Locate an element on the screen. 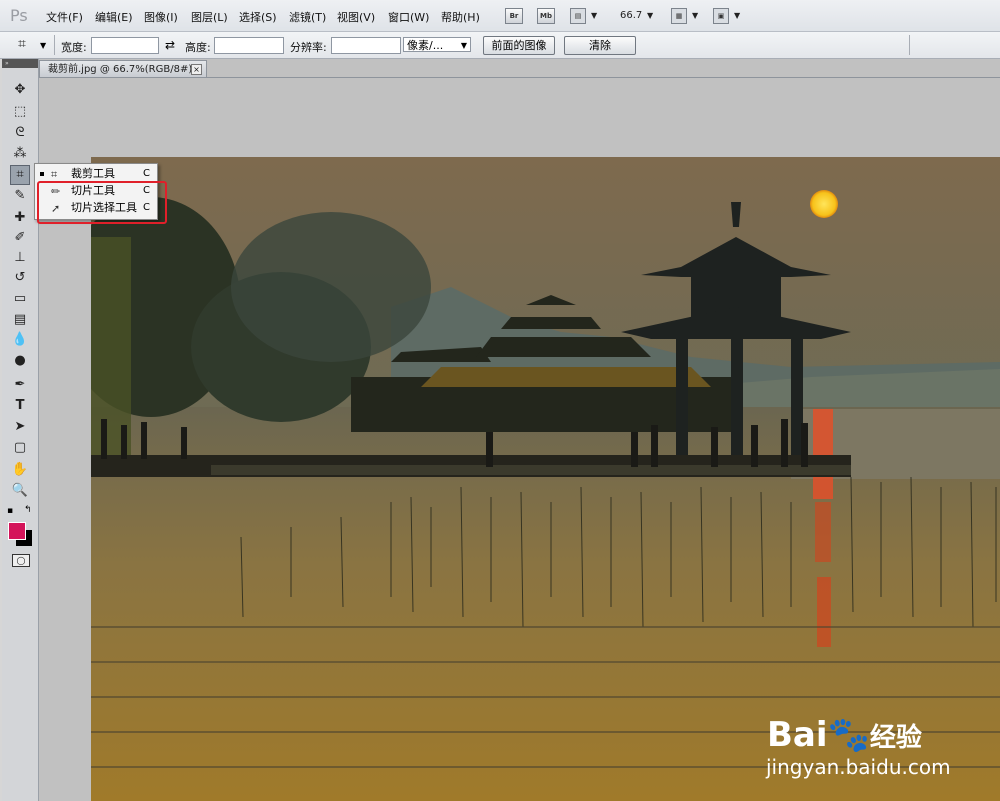 The image size is (1000, 801). screen-mode-dropdown-icon: ▼ is located at coordinates (737, 15).